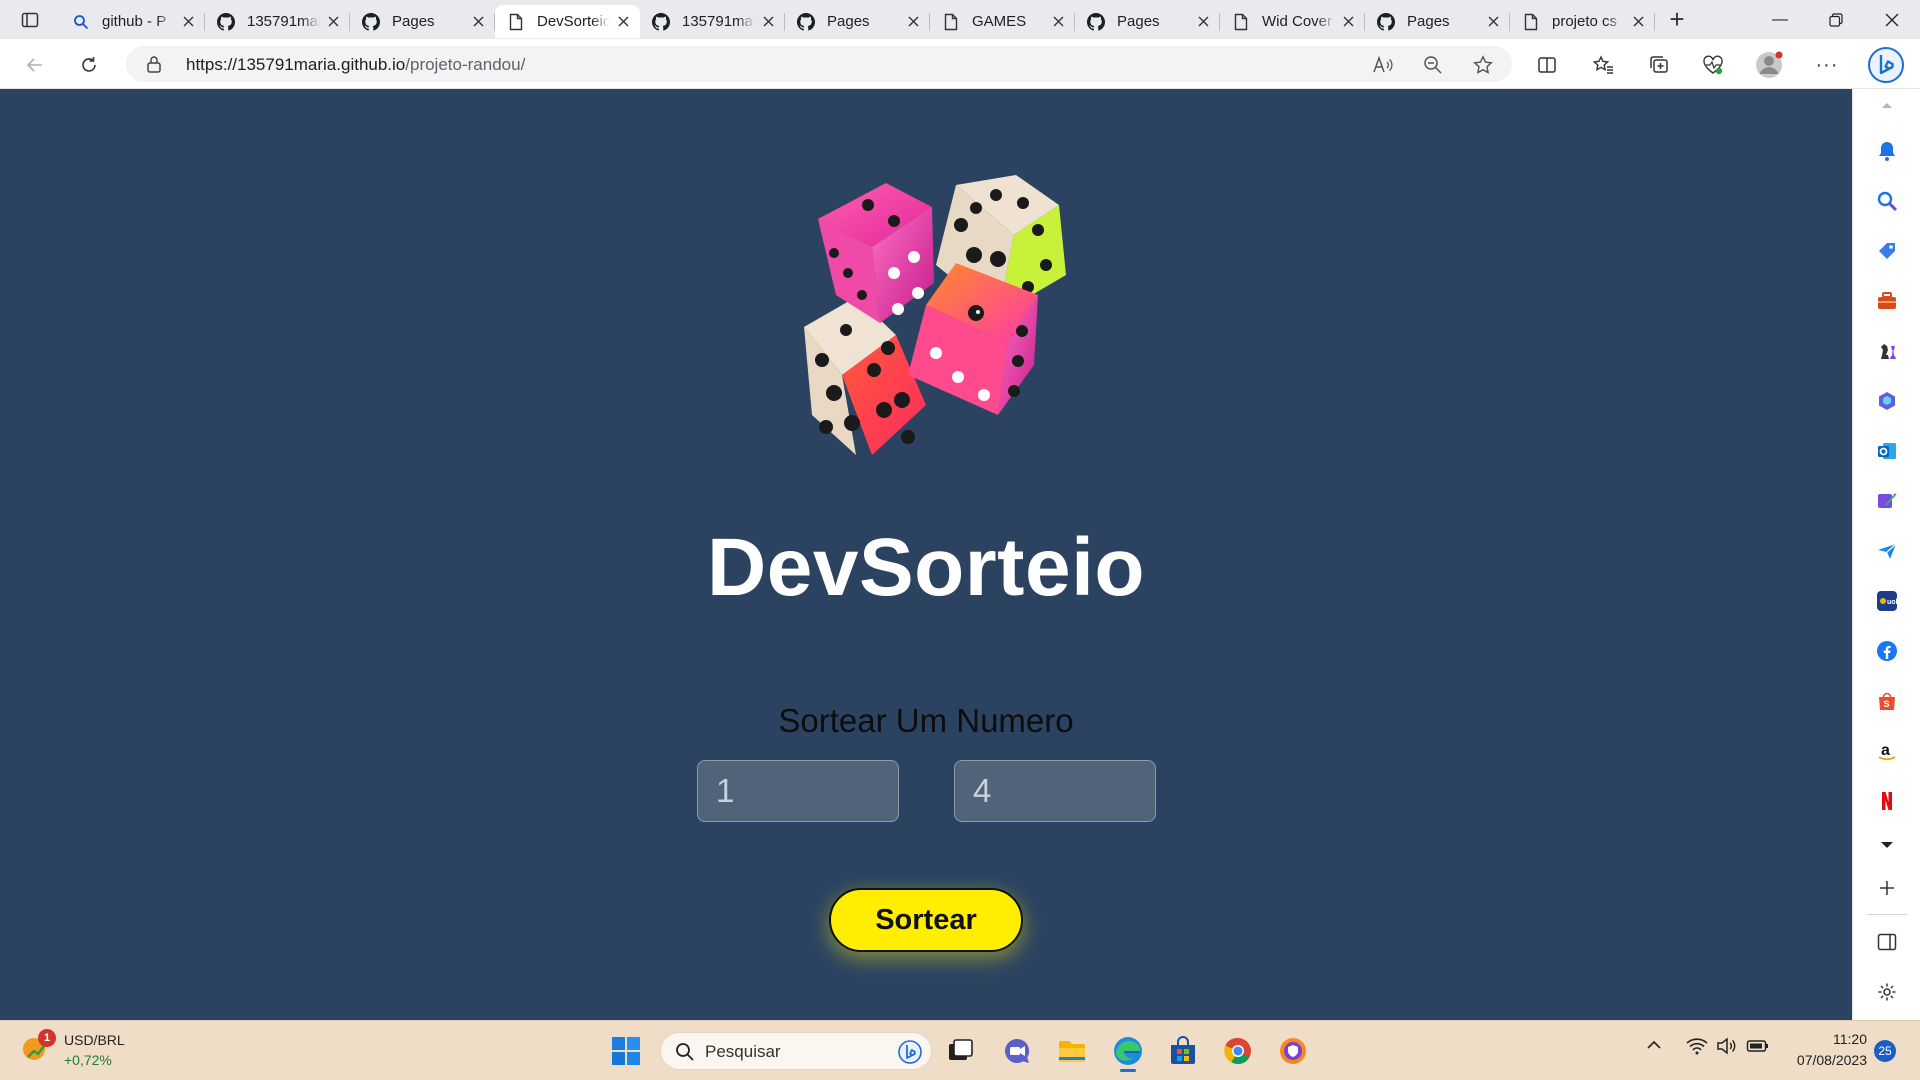 The height and width of the screenshot is (1080, 1920). Describe the element at coordinates (626, 1051) in the screenshot. I see `start-button` at that location.